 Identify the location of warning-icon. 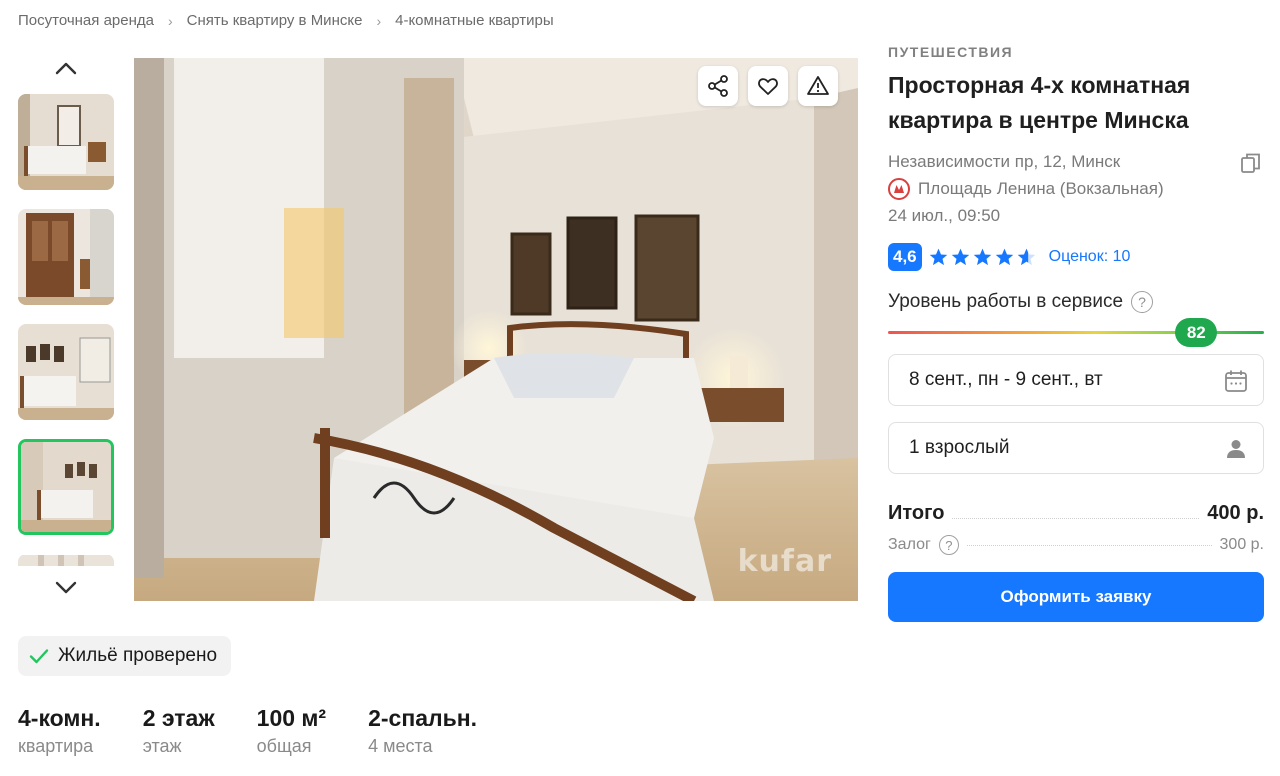
(818, 86).